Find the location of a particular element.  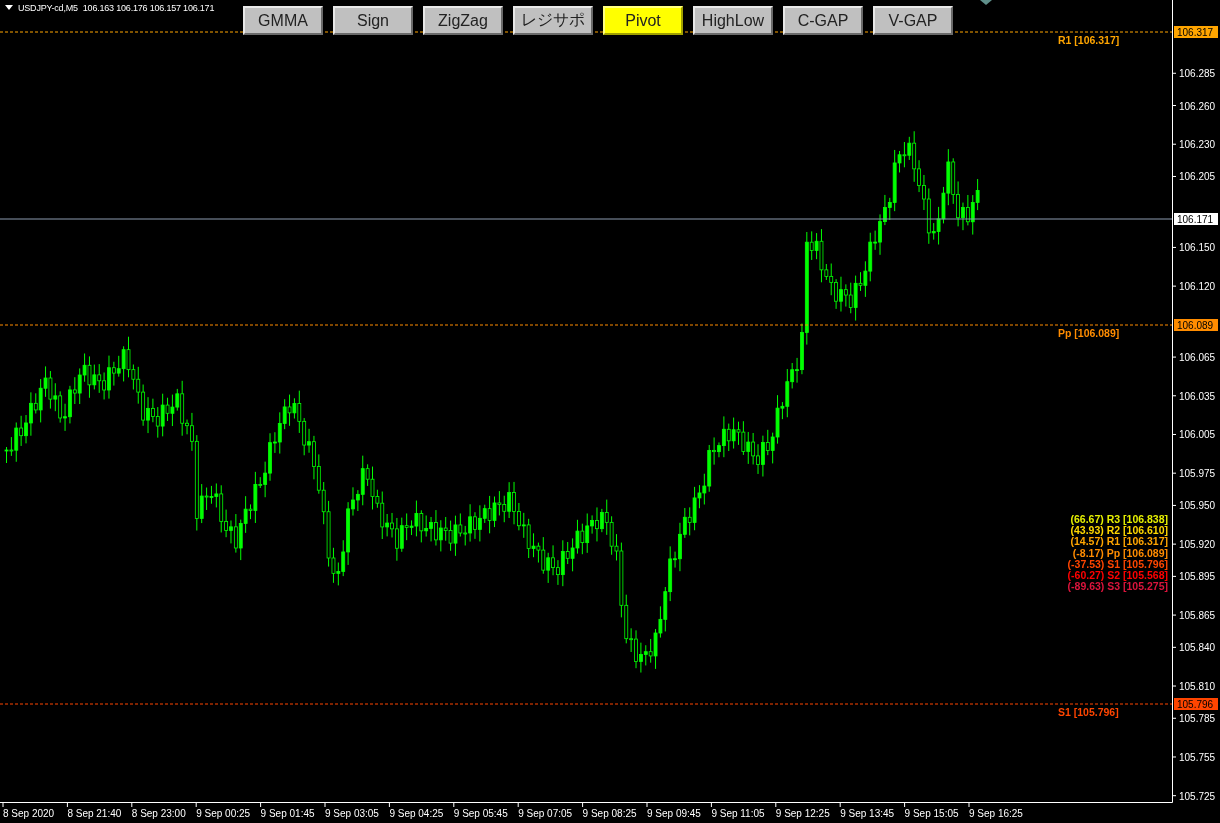

time-tick-label: 9 Sep 09:45 is located at coordinates (674, 813).